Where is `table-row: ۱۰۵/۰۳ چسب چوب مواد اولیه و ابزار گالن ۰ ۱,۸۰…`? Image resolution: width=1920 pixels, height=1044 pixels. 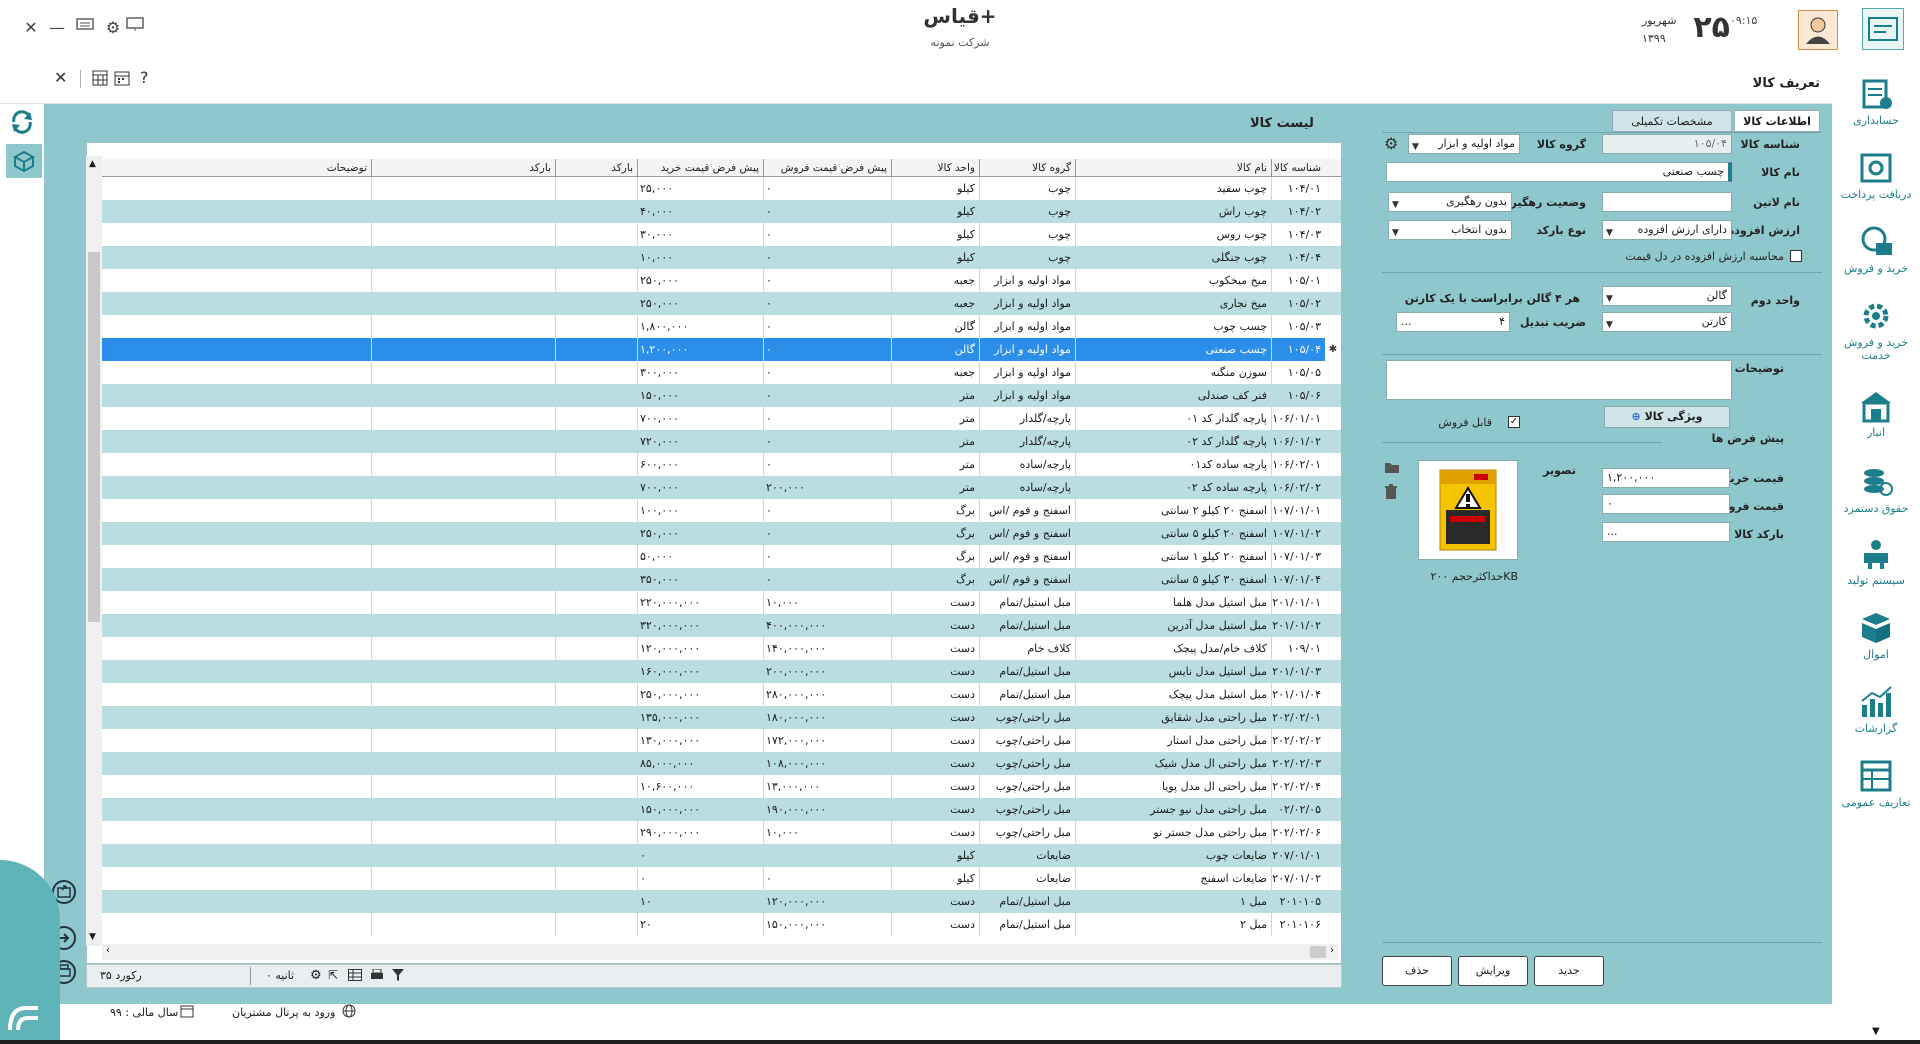
table-row: ۱۰۵/۰۳ چسب چوب مواد اولیه و ابزار گالن ۰ ۱,۸۰… is located at coordinates (714, 326).